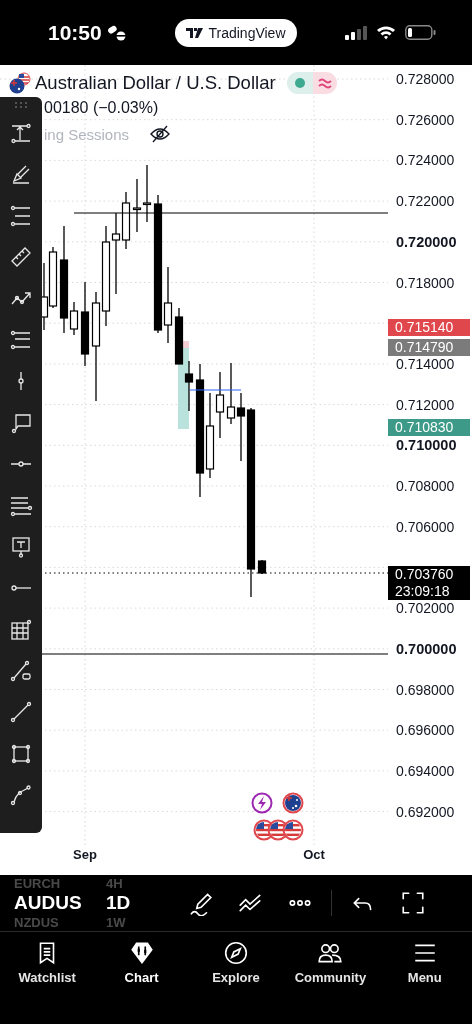 This screenshot has width=472, height=1024. What do you see at coordinates (324, 83) in the screenshot?
I see `wave-icon` at bounding box center [324, 83].